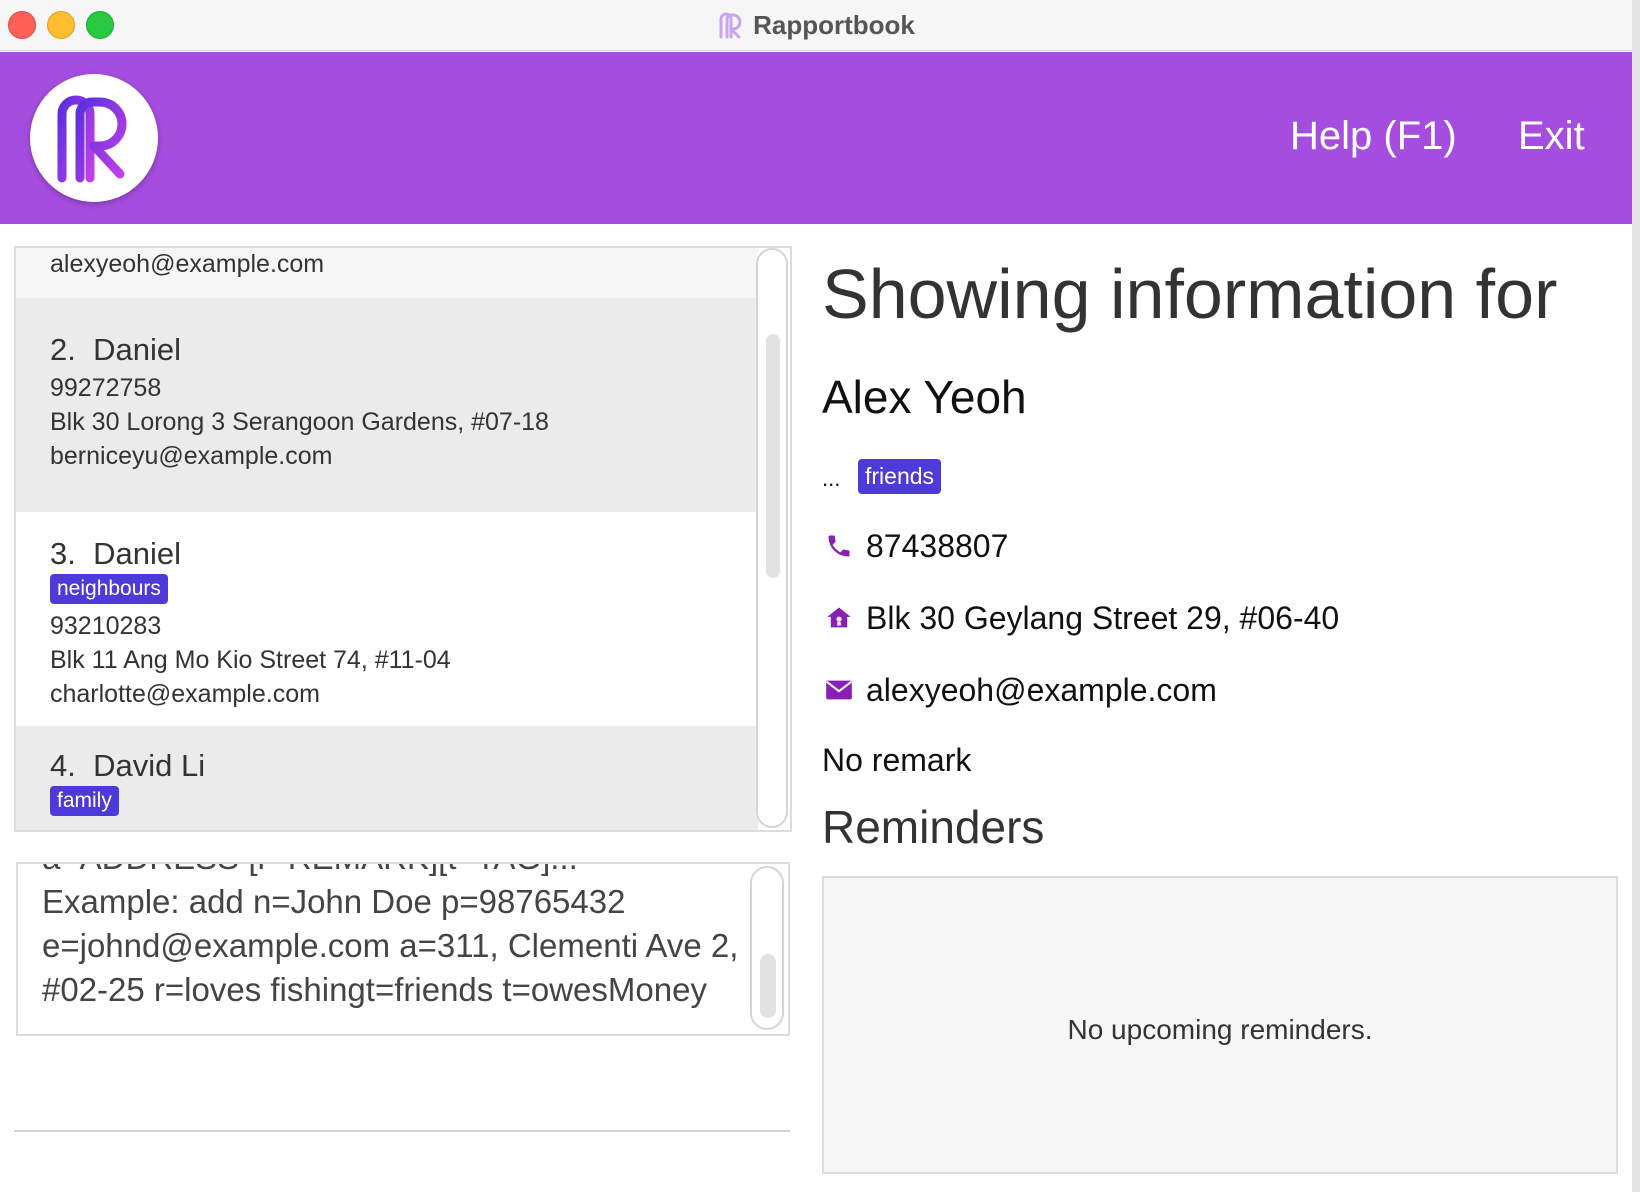 This screenshot has height=1192, width=1640. I want to click on person-card-1: alexyeoh@example.com, so click(387, 273).